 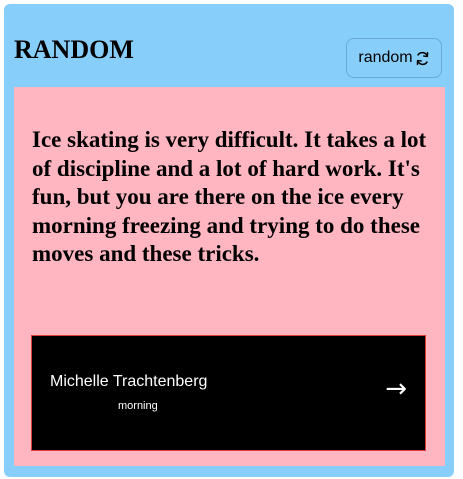 I want to click on page-title: RANDOM, so click(x=74, y=49).